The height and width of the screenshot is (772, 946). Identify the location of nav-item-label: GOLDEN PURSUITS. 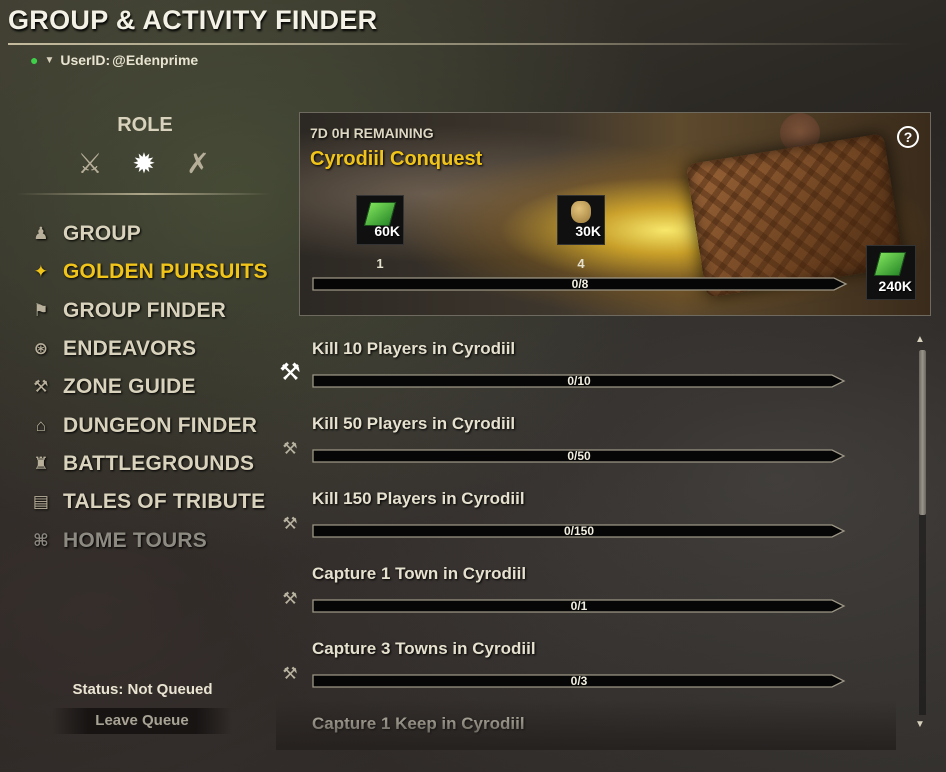
(165, 272).